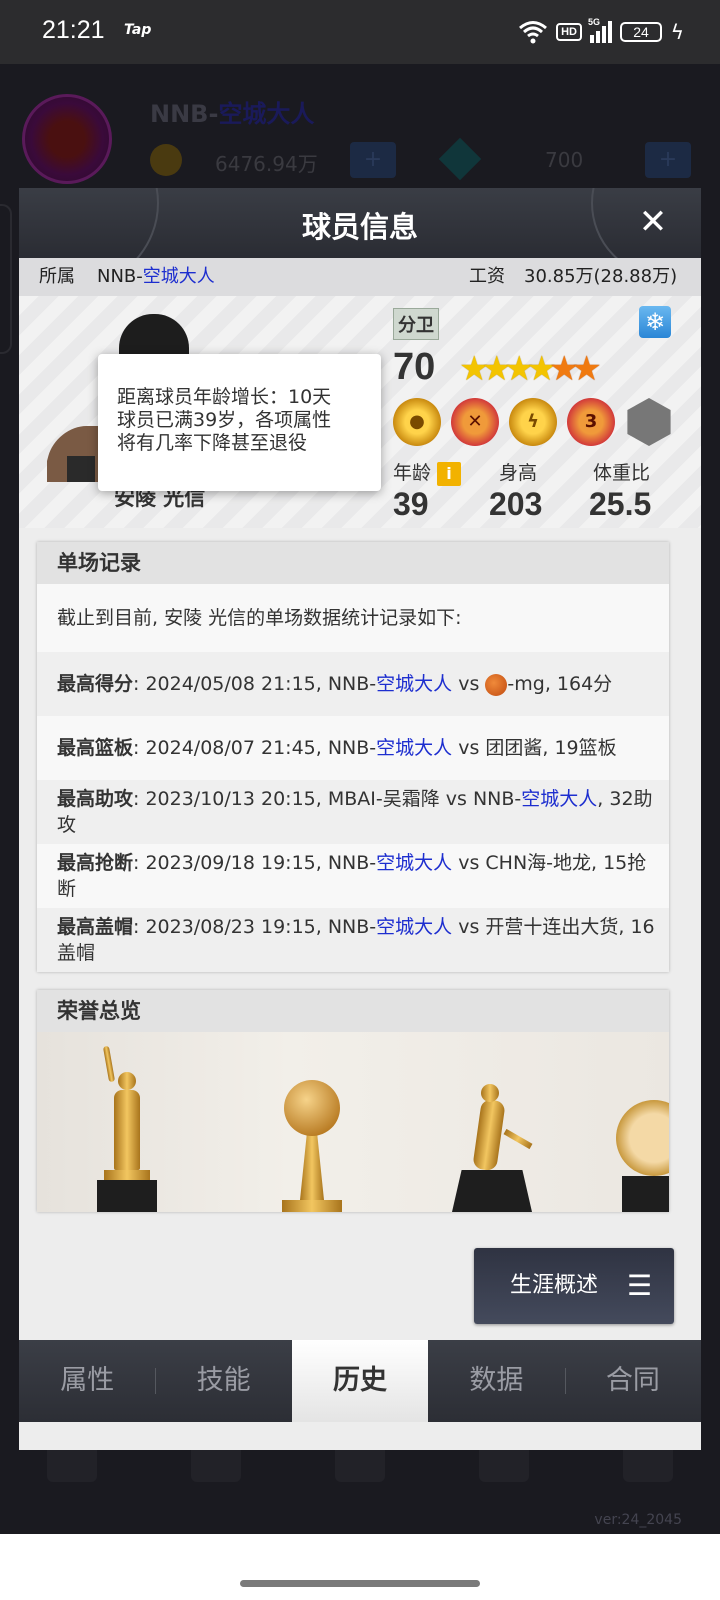 The image size is (720, 1600). What do you see at coordinates (632, 1381) in the screenshot?
I see `tab-contract: 合同` at bounding box center [632, 1381].